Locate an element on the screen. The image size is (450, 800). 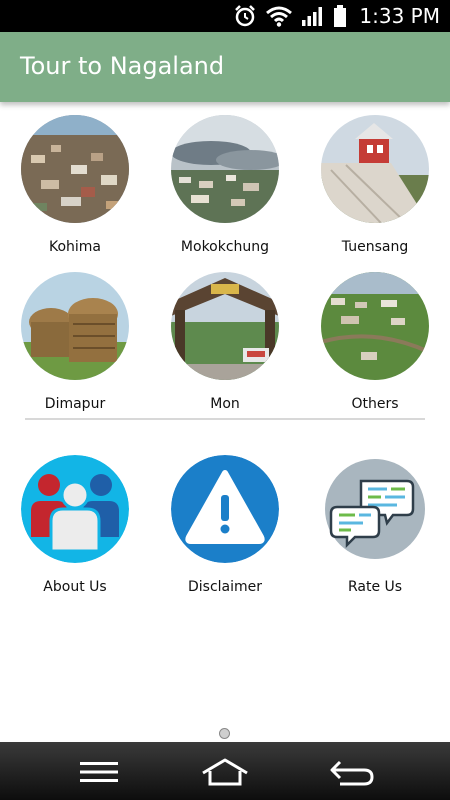
back-button is located at coordinates (352, 772).